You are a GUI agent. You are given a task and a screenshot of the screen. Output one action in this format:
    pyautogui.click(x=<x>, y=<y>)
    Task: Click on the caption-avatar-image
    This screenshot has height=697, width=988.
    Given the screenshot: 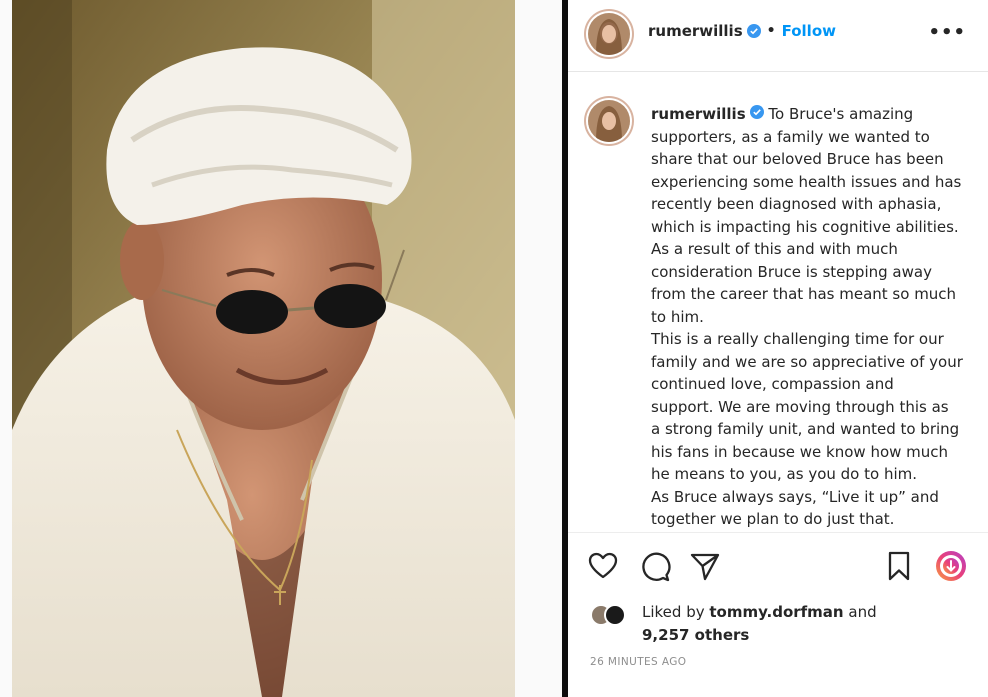 What is the action you would take?
    pyautogui.click(x=609, y=121)
    